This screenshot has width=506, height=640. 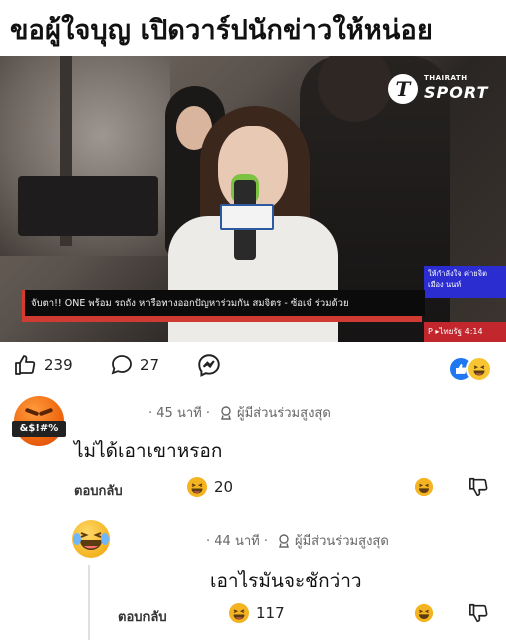 What do you see at coordinates (465, 282) in the screenshot?
I see `side-caption: ให้กำลังใจ ค่ายจิตเมือง นนท์` at bounding box center [465, 282].